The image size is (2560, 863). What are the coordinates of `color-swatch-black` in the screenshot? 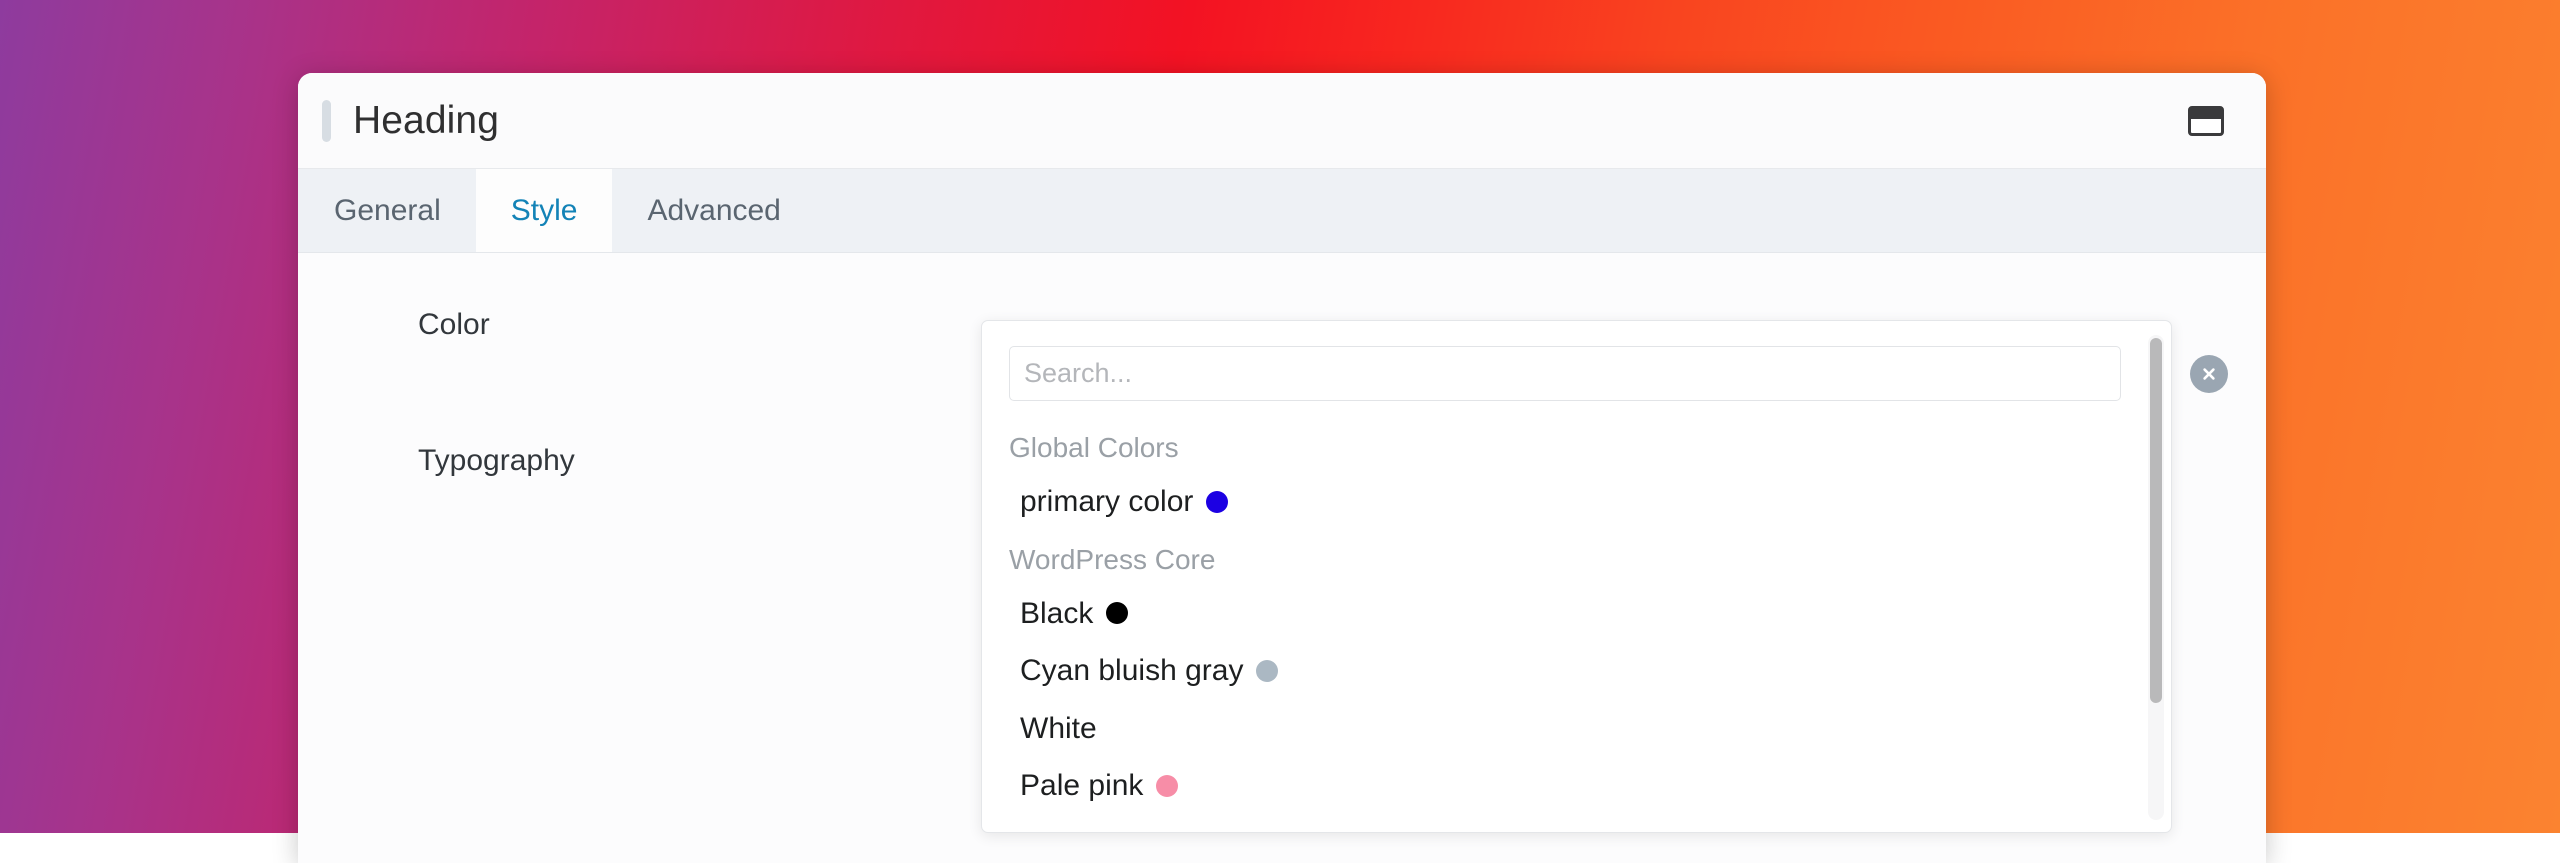 It's located at (1117, 613).